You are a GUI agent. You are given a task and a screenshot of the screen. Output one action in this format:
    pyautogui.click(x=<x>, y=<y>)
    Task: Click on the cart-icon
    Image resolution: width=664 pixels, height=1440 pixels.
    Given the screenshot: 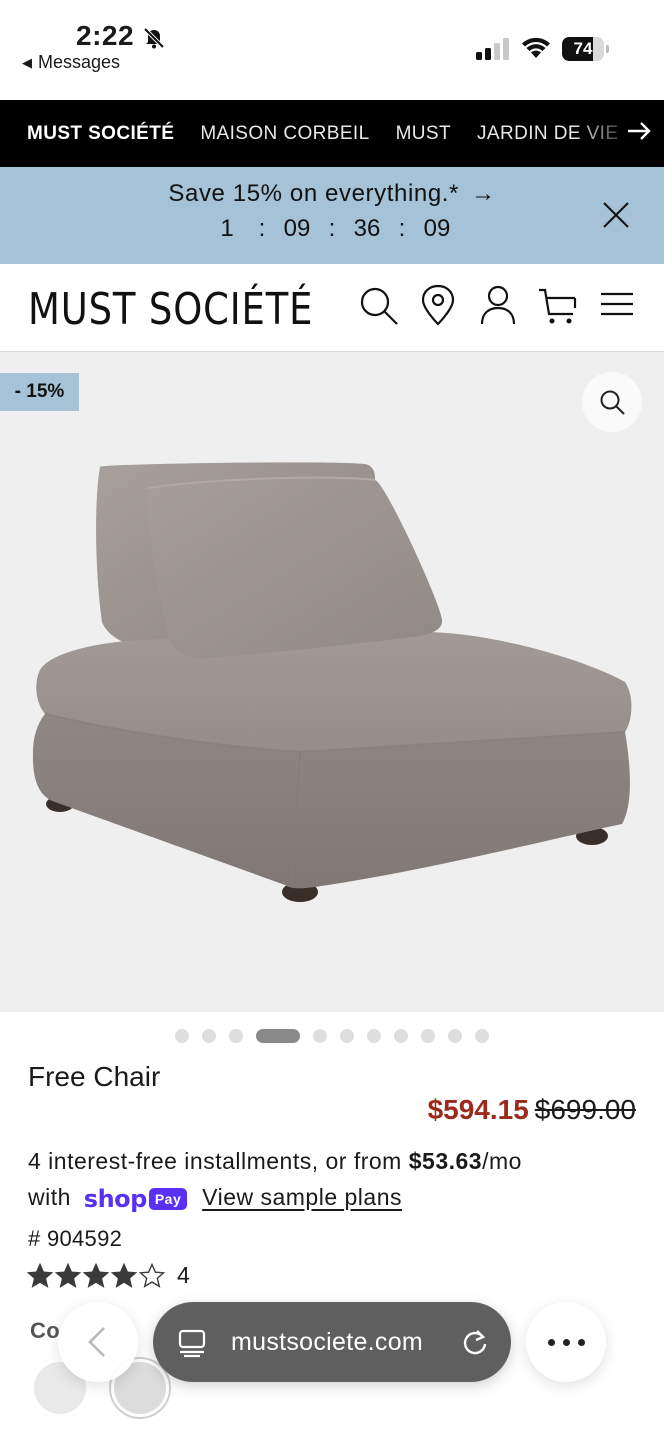 What is the action you would take?
    pyautogui.click(x=558, y=305)
    